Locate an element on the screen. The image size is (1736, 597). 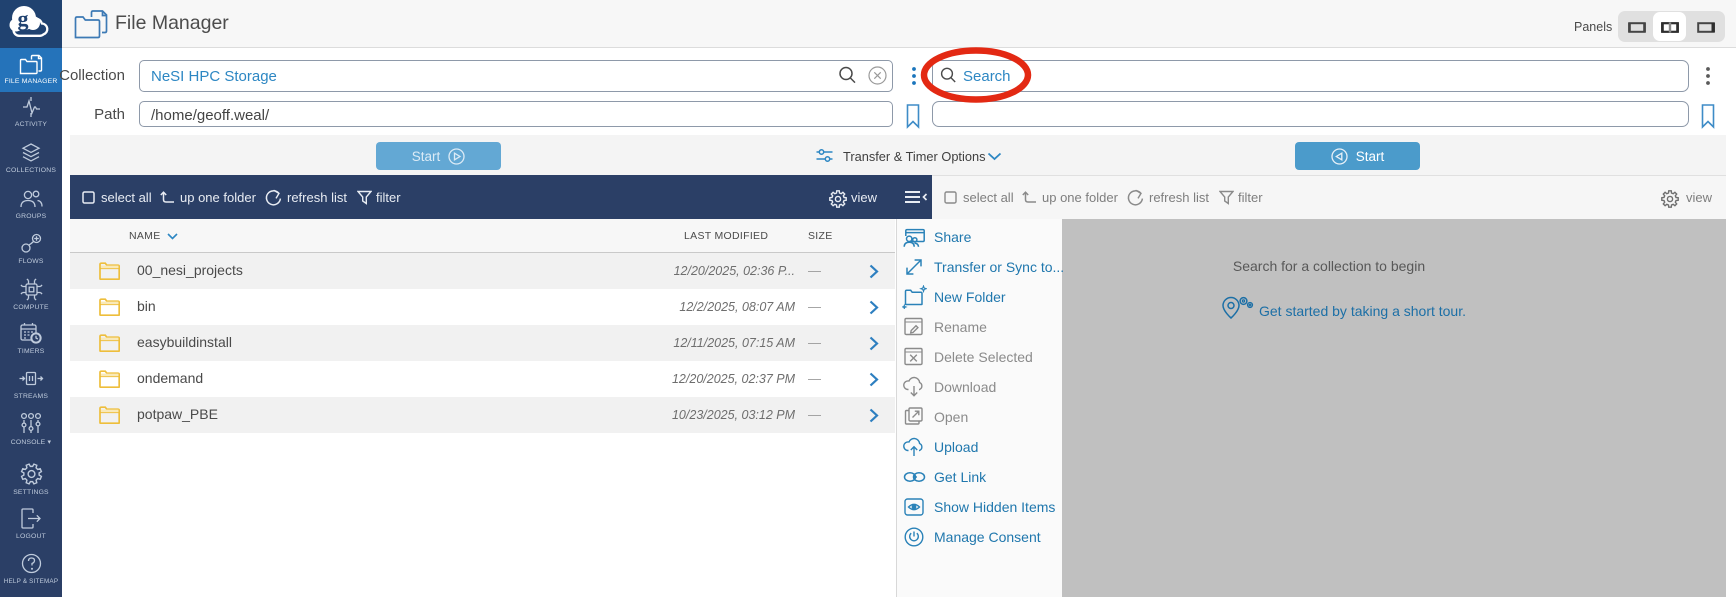
svg-text: g is located at coordinates (23, 18).